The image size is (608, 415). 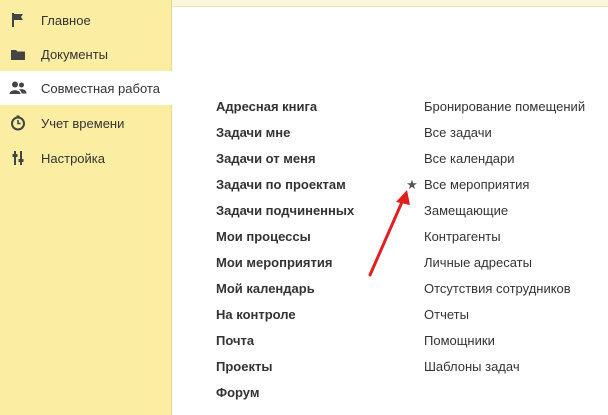 What do you see at coordinates (472, 367) in the screenshot?
I see `link-task-templates: Шаблоны задач` at bounding box center [472, 367].